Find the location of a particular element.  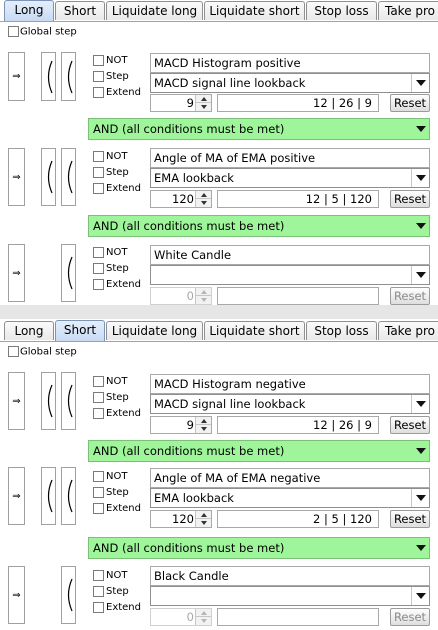

params-field: 12 | 5 | 120 is located at coordinates (298, 199).